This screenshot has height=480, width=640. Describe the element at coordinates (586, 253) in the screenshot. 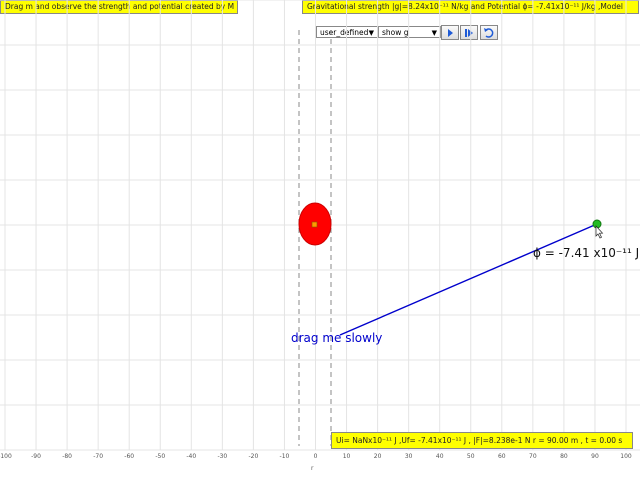

I see `potential-label: ϕ = -7.41 x10⁻¹¹ J` at that location.